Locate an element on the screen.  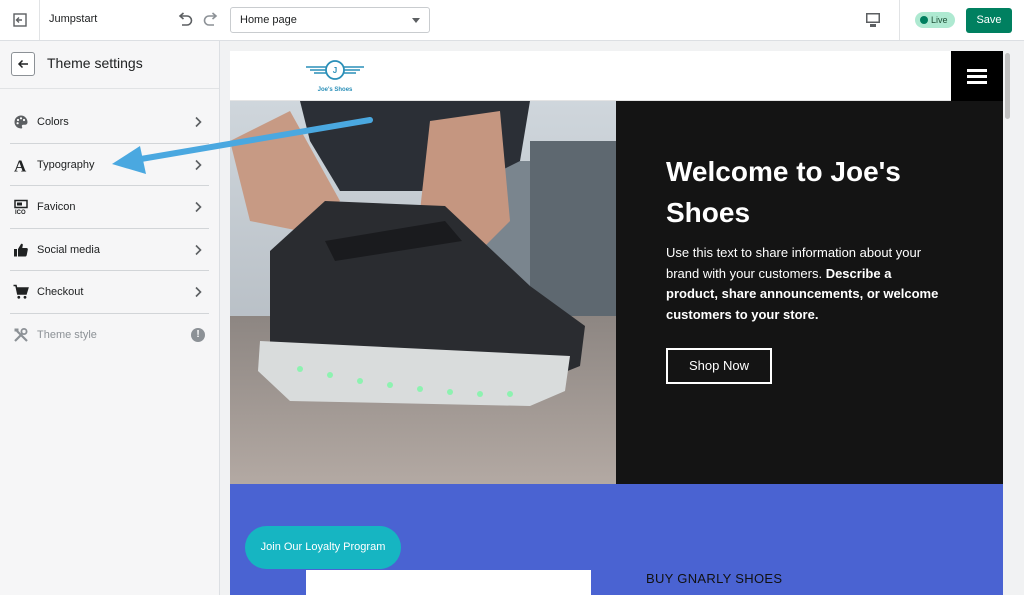
logo-letter: J is located at coordinates (335, 70).